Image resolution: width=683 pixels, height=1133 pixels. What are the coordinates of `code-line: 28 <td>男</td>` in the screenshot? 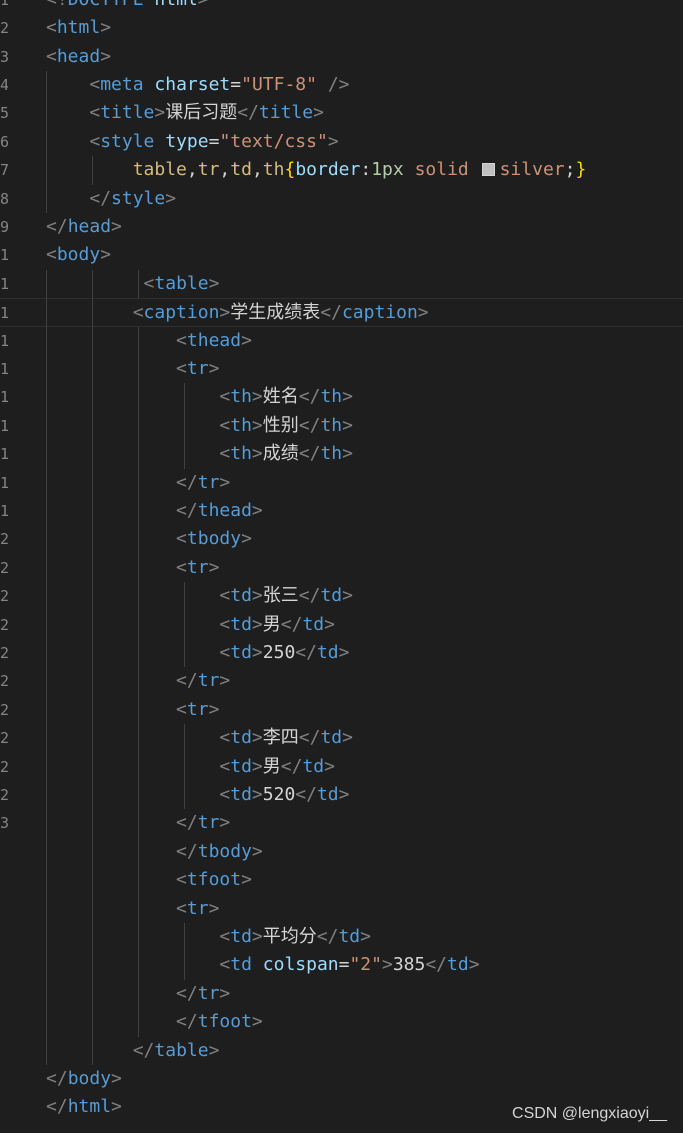 It's located at (341, 767).